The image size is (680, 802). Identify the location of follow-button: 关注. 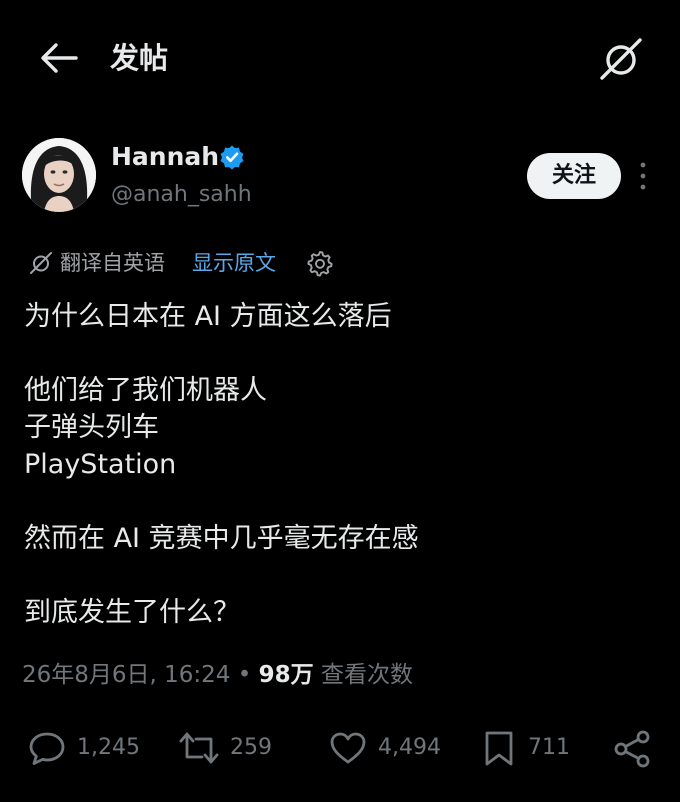
(574, 176).